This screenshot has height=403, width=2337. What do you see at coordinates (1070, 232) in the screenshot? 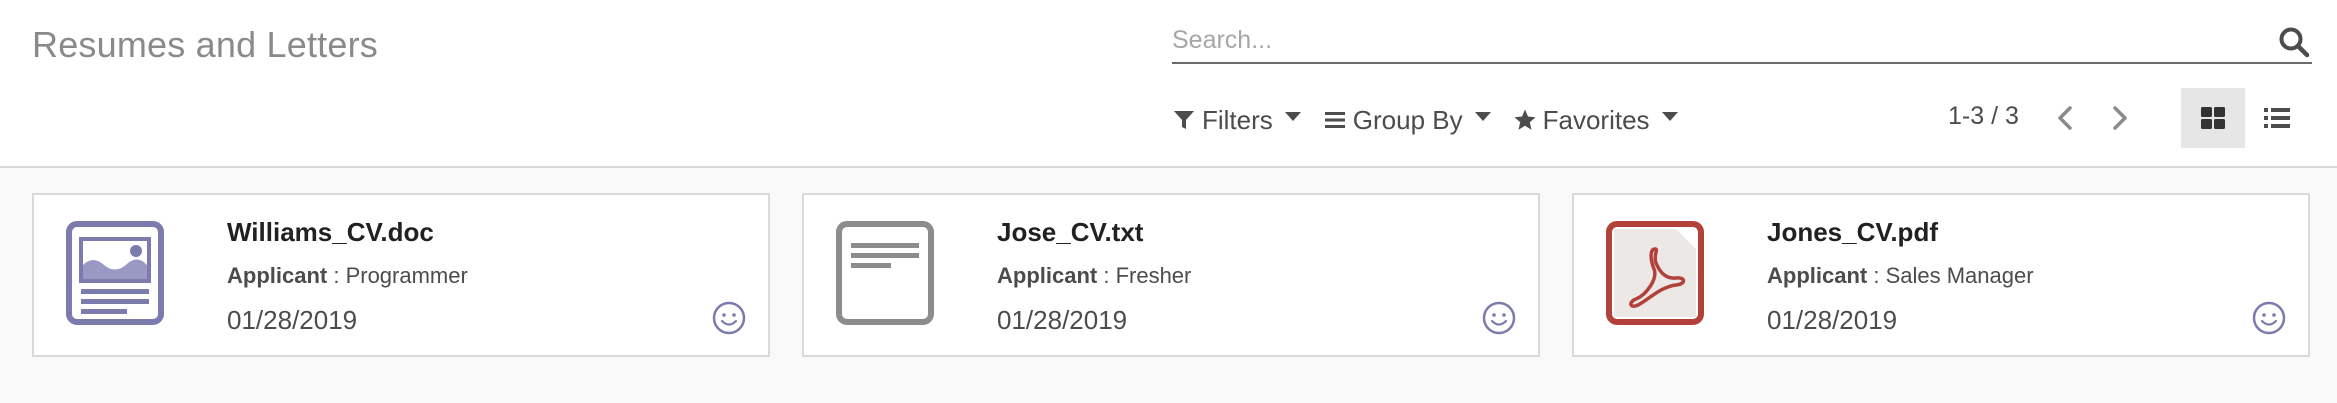
I see `attachment-name: Jose_CV.txt` at bounding box center [1070, 232].